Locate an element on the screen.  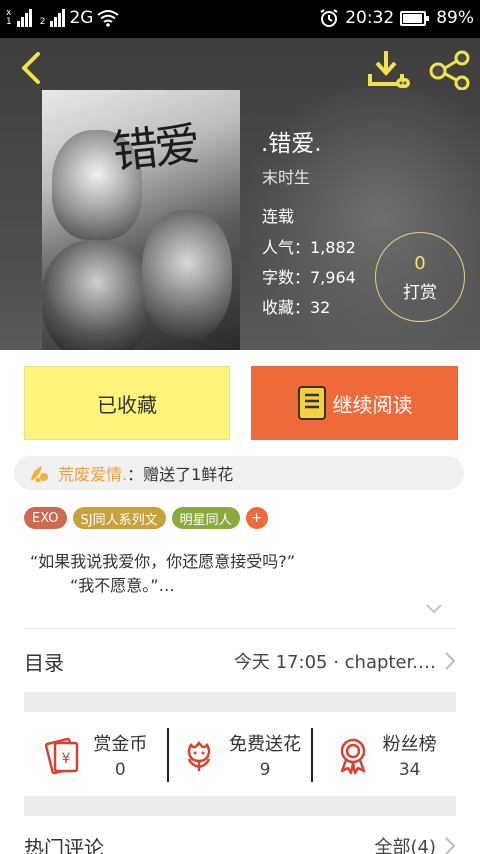
reward-button: 0 打赏 is located at coordinates (420, 277).